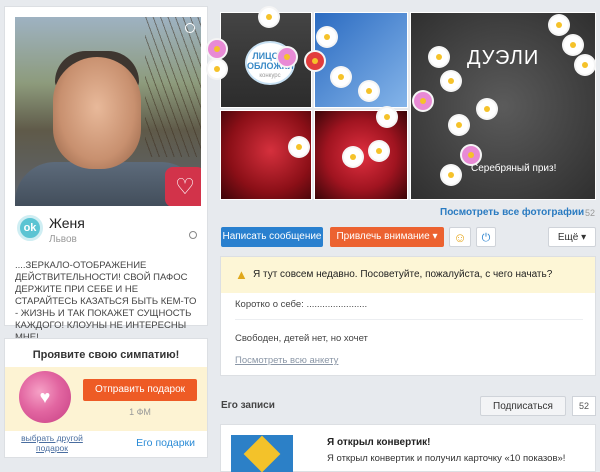 The width and height of the screenshot is (600, 472). Describe the element at coordinates (486, 237) in the screenshot. I see `power-icon: ⏻` at that location.